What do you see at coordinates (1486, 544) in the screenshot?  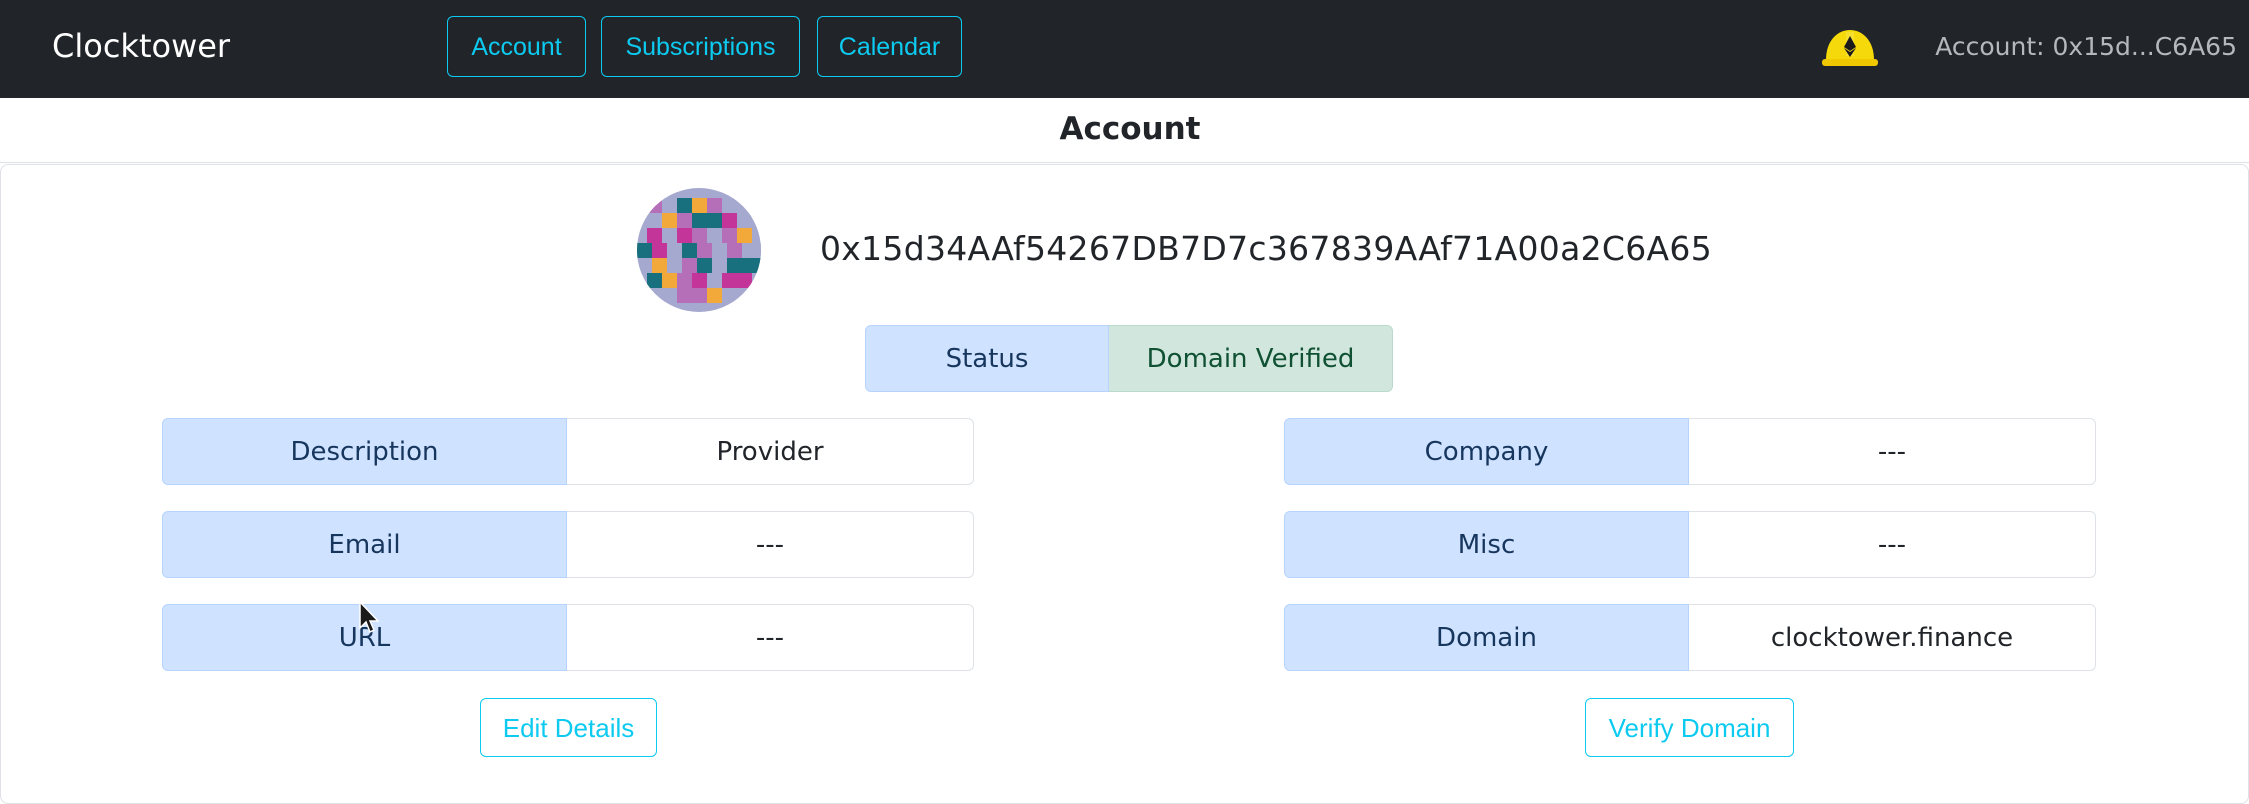 I see `misc-label: Misc` at bounding box center [1486, 544].